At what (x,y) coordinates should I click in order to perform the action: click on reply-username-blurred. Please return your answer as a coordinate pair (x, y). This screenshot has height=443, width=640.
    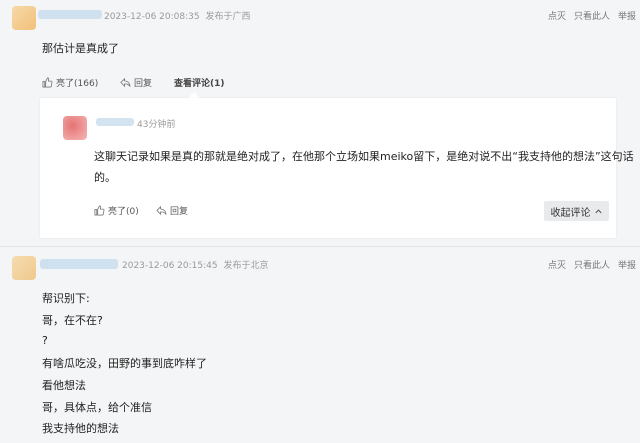
    Looking at the image, I should click on (115, 122).